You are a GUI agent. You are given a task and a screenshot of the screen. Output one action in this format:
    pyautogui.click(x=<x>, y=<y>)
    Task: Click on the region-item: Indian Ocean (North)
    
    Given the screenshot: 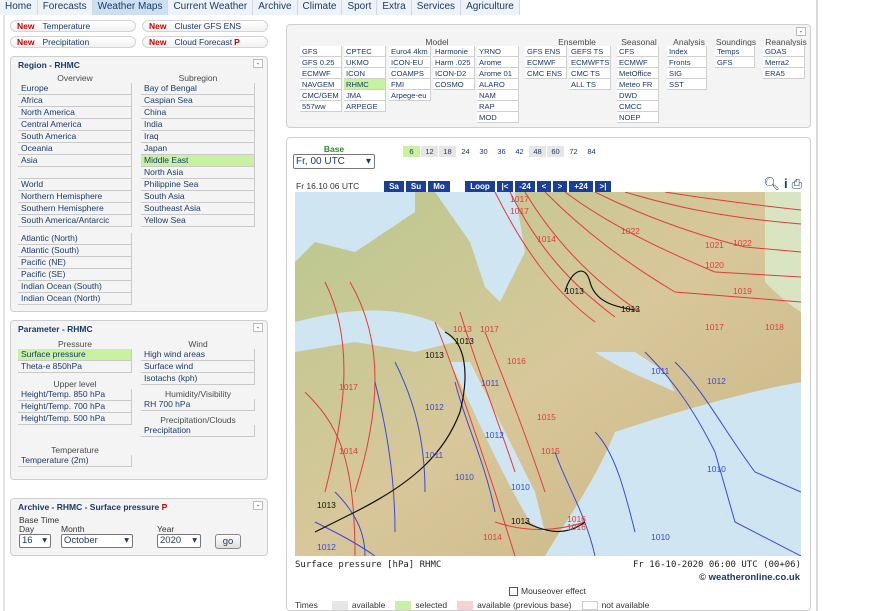 What is the action you would take?
    pyautogui.click(x=75, y=299)
    